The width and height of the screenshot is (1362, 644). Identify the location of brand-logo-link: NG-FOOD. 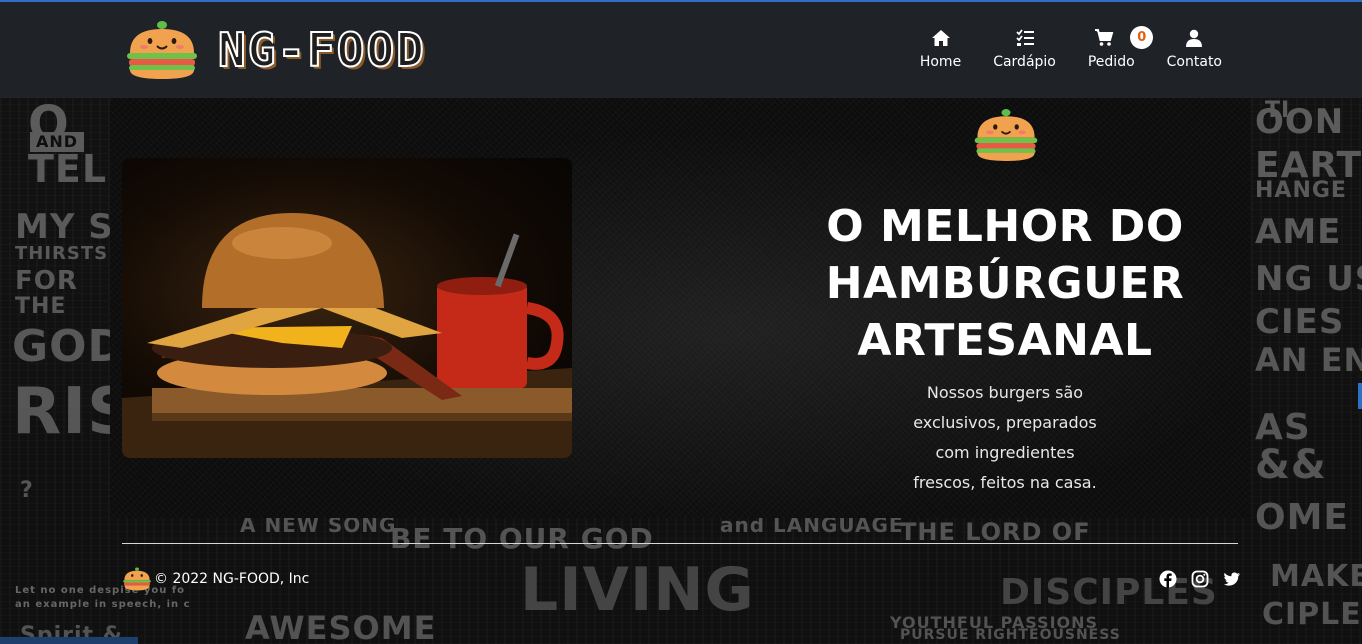
(275, 50).